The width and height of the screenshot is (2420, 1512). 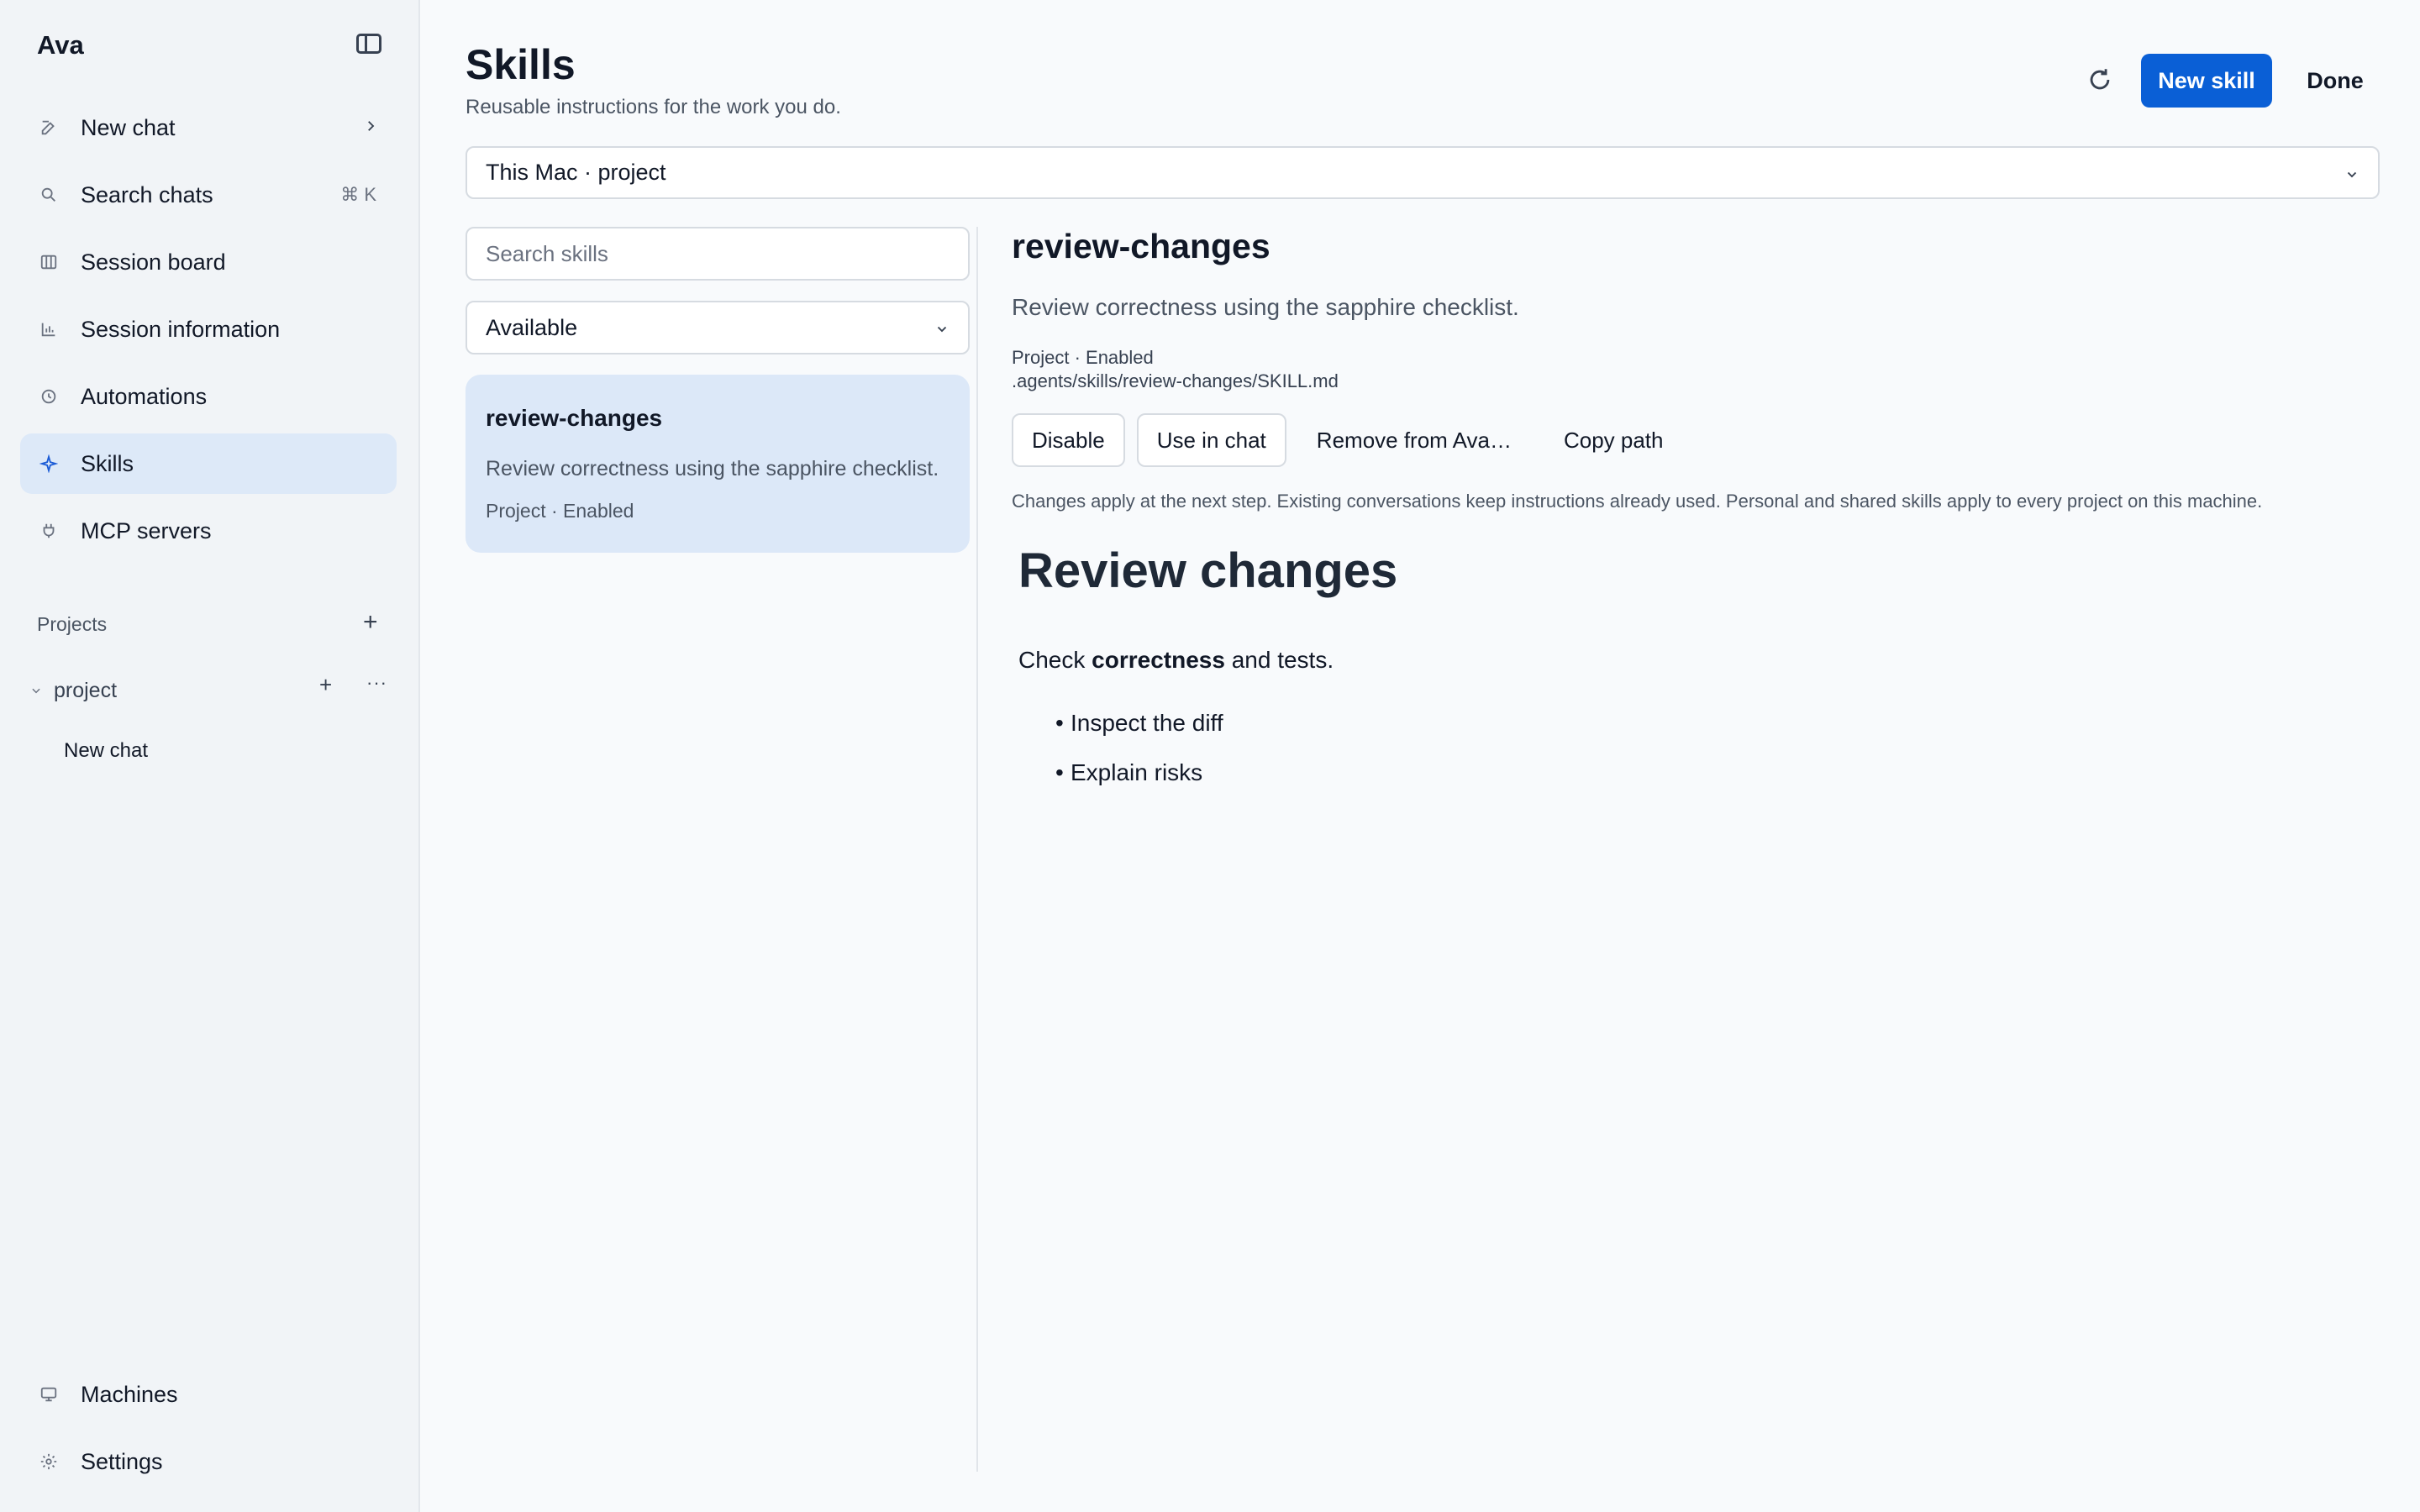 What do you see at coordinates (122, 1461) in the screenshot?
I see `sidebar-item-label: Settings` at bounding box center [122, 1461].